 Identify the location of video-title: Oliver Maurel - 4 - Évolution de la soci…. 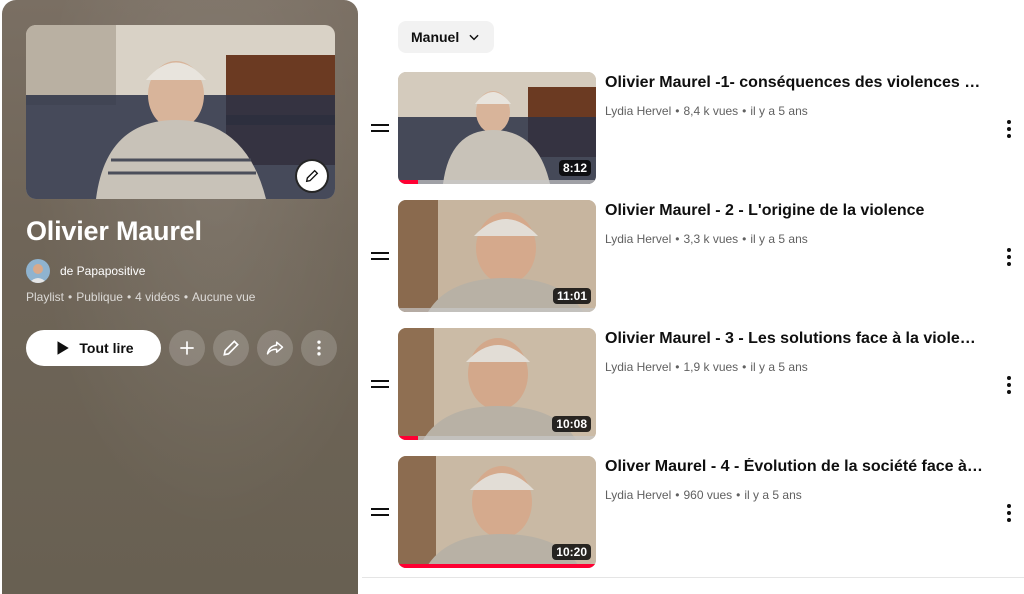
(795, 467).